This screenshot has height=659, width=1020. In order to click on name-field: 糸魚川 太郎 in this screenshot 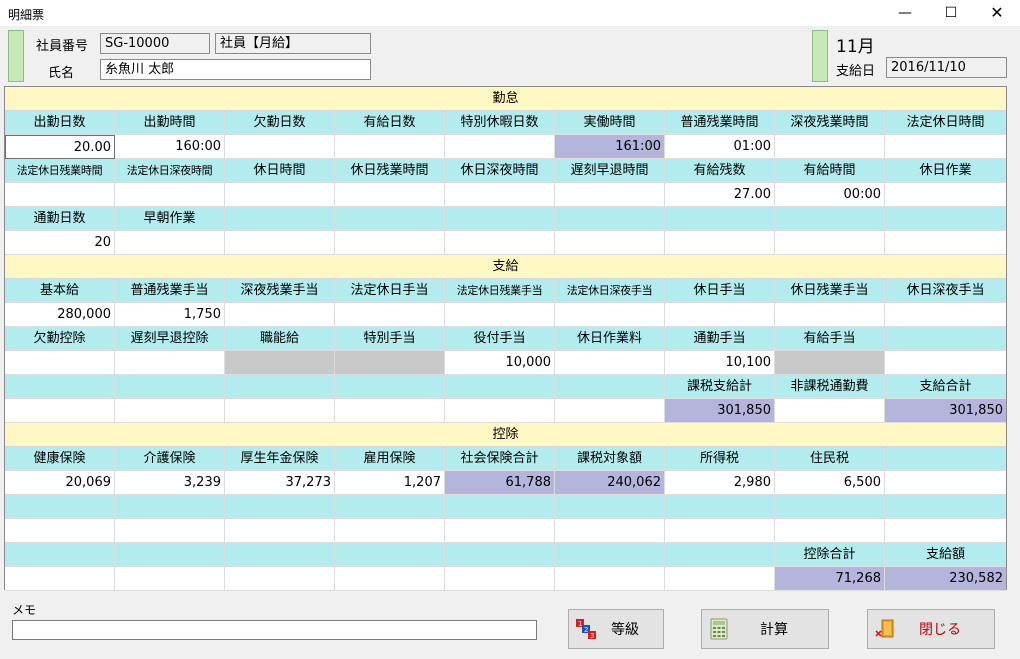, I will do `click(235, 69)`.